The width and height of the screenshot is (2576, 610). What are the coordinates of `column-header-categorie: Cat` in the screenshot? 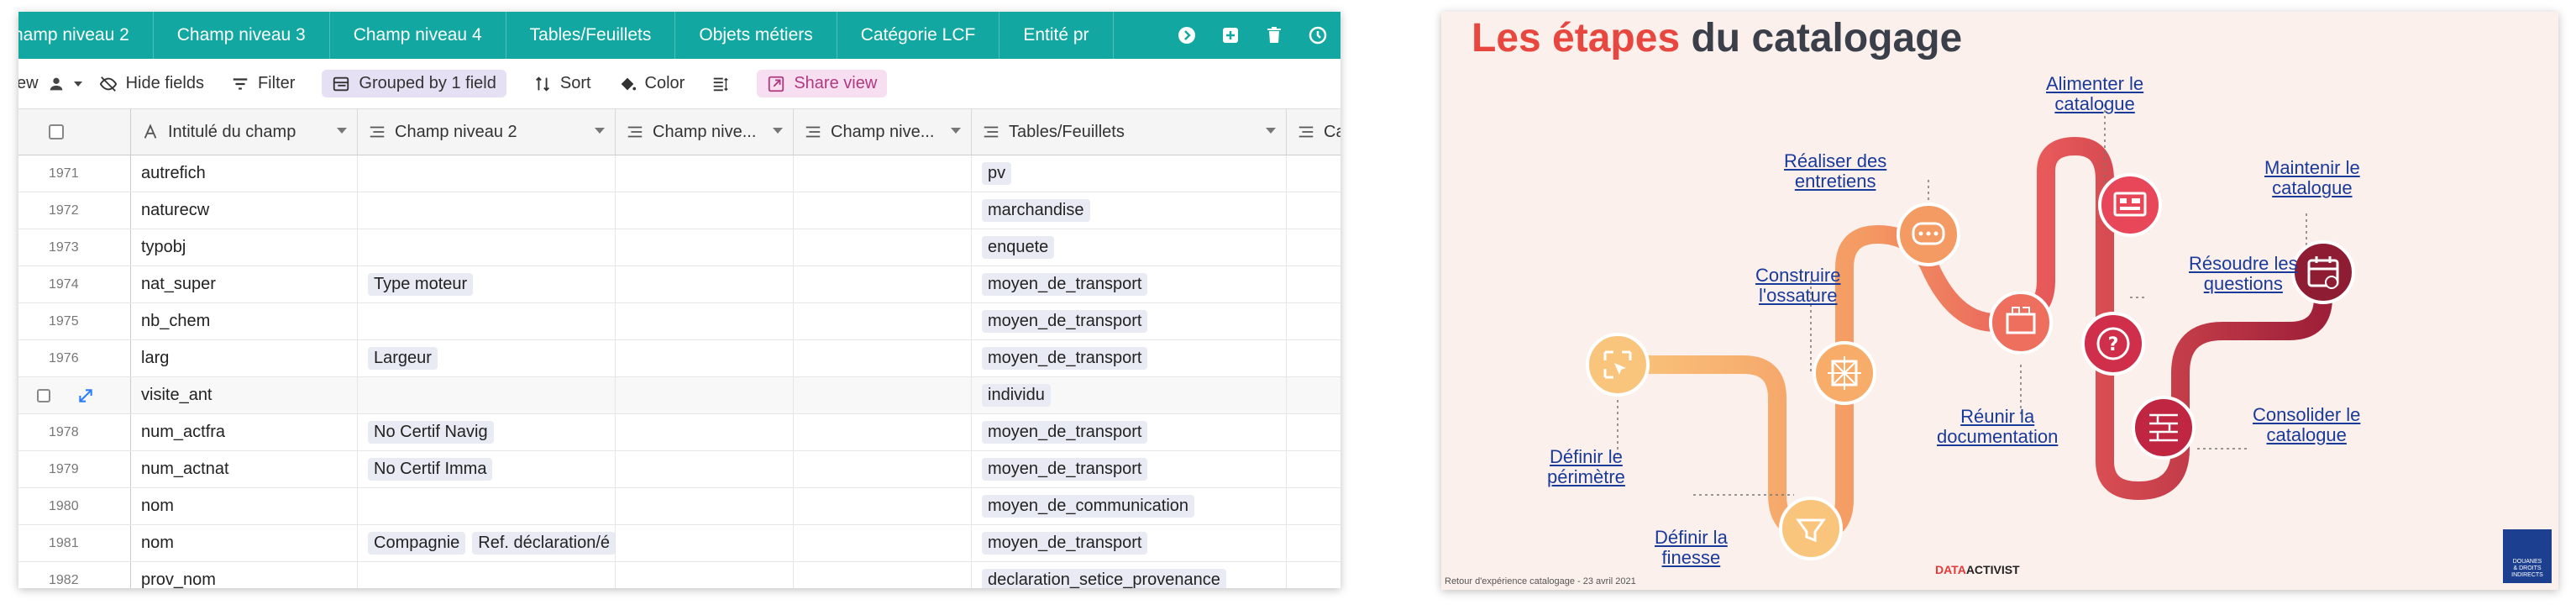 It's located at (1313, 132).